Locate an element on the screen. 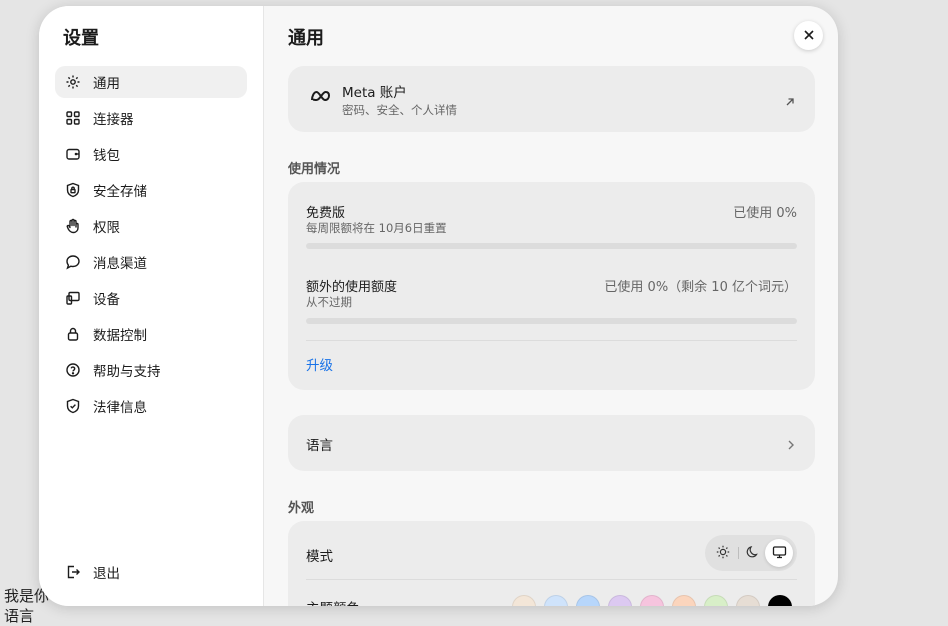 This screenshot has height=626, width=948. close-icon is located at coordinates (809, 35).